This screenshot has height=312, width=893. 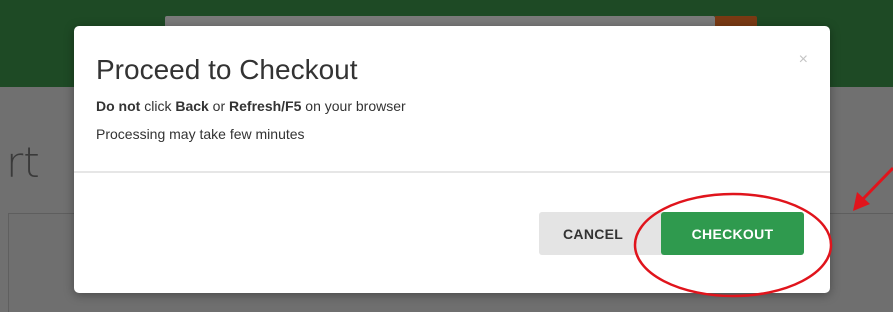 What do you see at coordinates (23, 162) in the screenshot?
I see `page-heading-fragment: rt` at bounding box center [23, 162].